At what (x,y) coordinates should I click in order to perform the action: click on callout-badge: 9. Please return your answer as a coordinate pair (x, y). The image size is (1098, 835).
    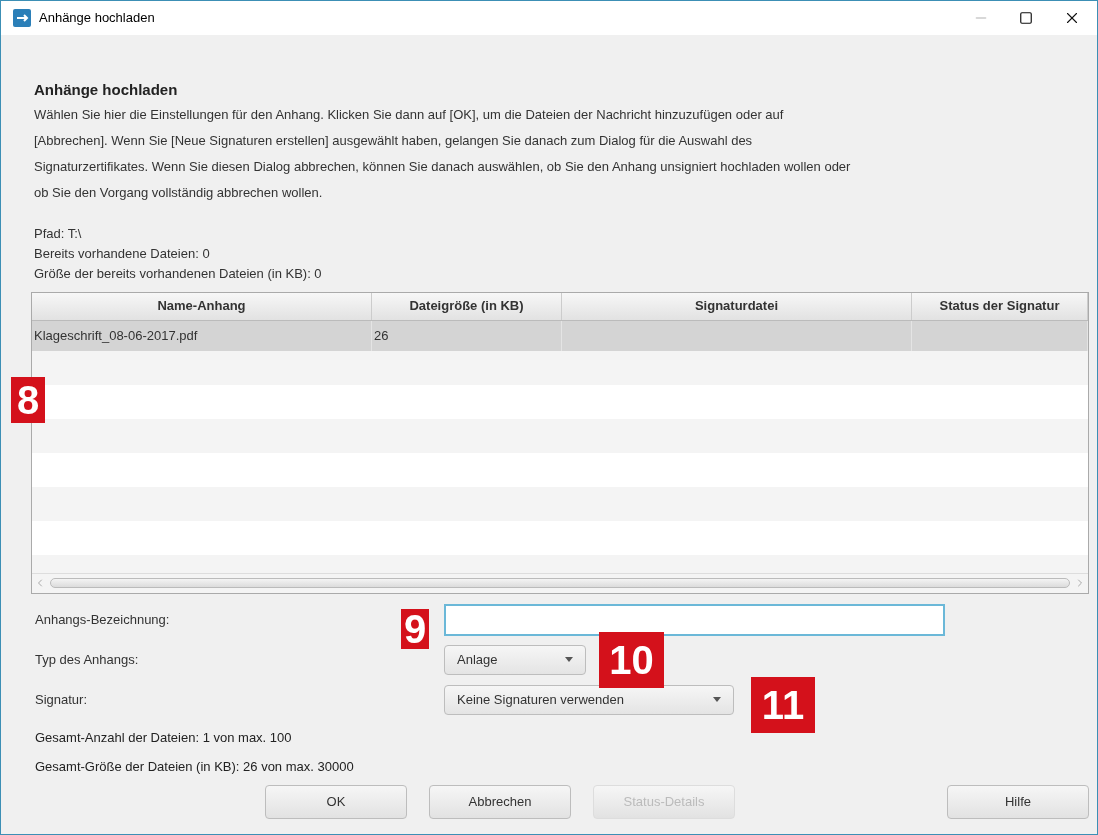
    Looking at the image, I should click on (415, 629).